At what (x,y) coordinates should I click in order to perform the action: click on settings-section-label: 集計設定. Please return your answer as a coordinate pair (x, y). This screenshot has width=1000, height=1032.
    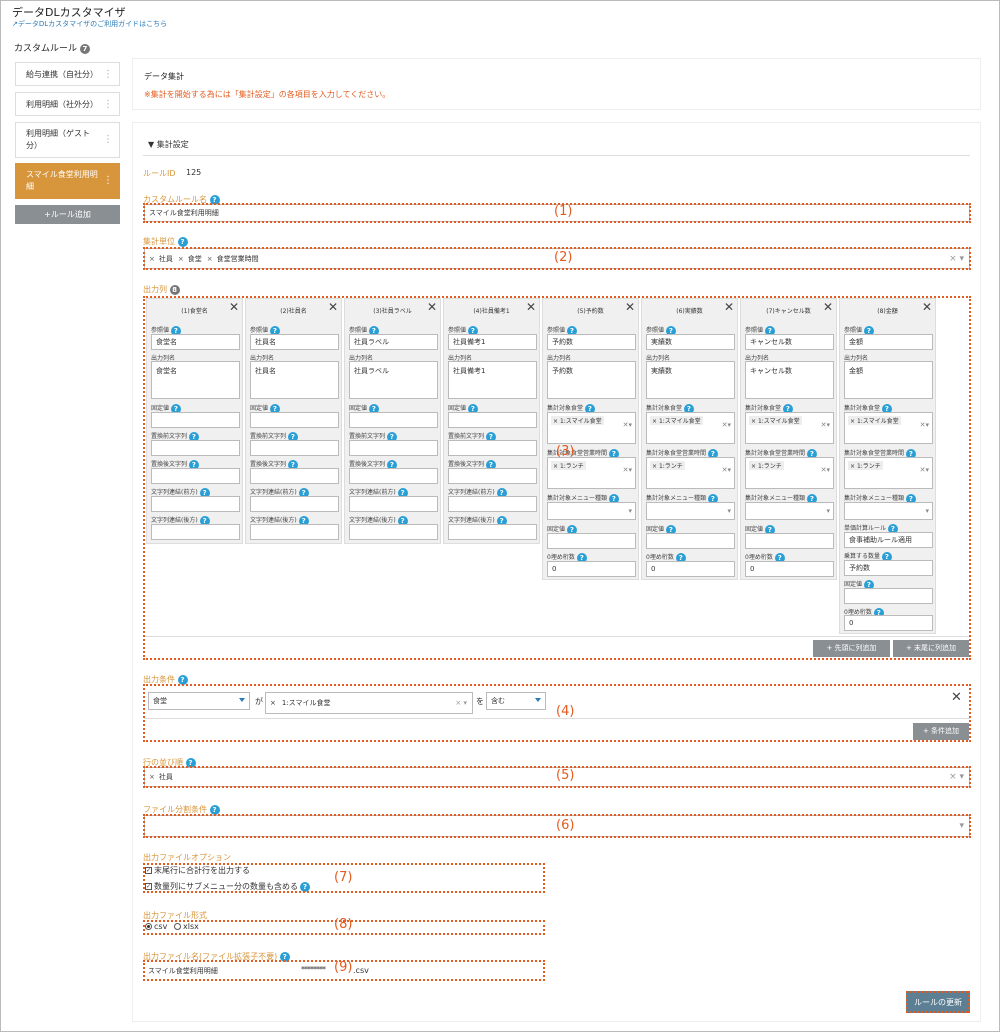
    Looking at the image, I should click on (172, 144).